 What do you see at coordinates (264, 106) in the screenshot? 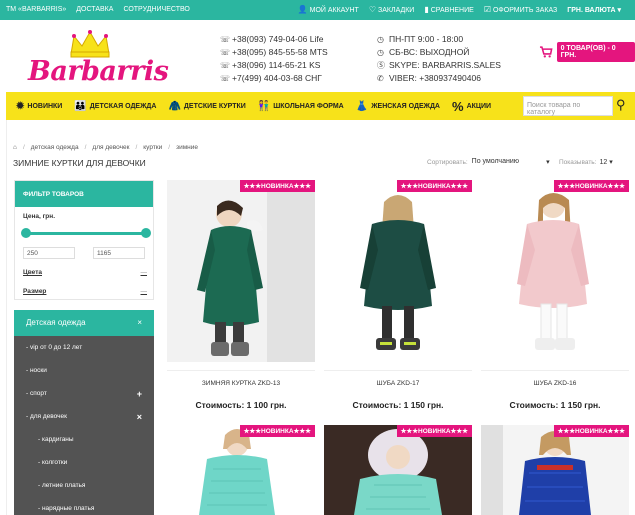
I see `school-icon: 👫` at bounding box center [264, 106].